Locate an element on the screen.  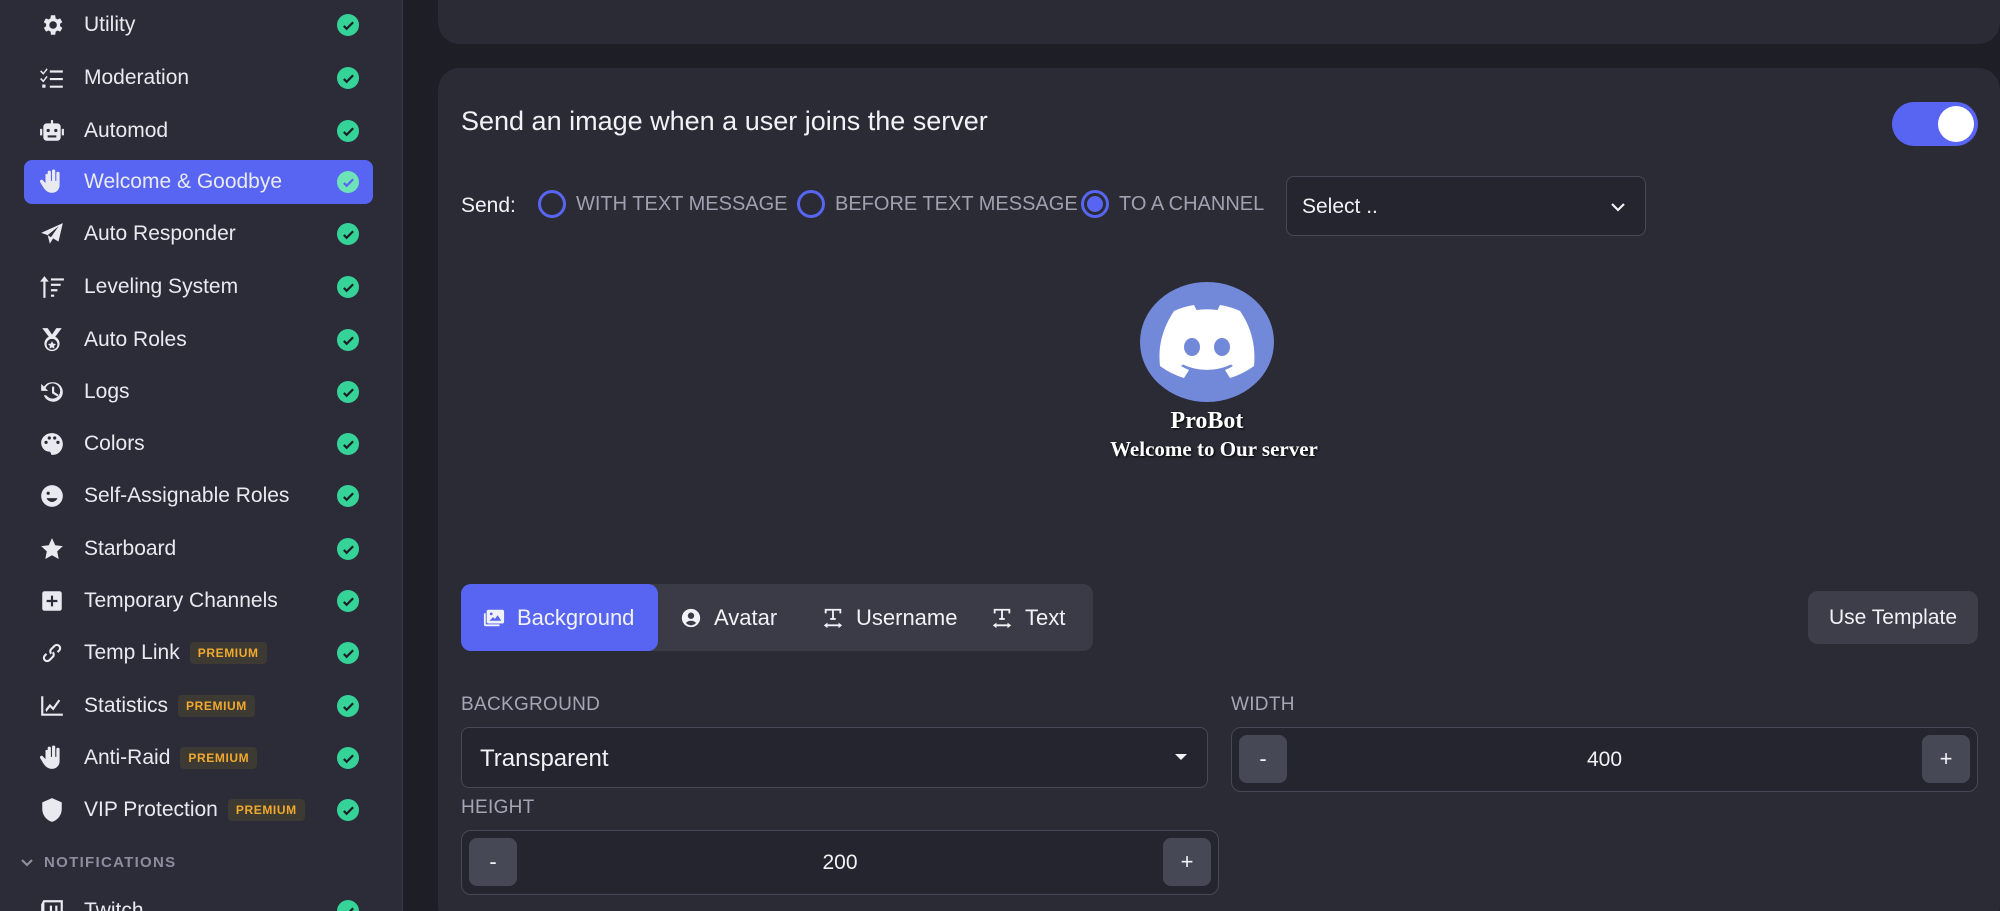
twitch-icon is located at coordinates (52, 904).